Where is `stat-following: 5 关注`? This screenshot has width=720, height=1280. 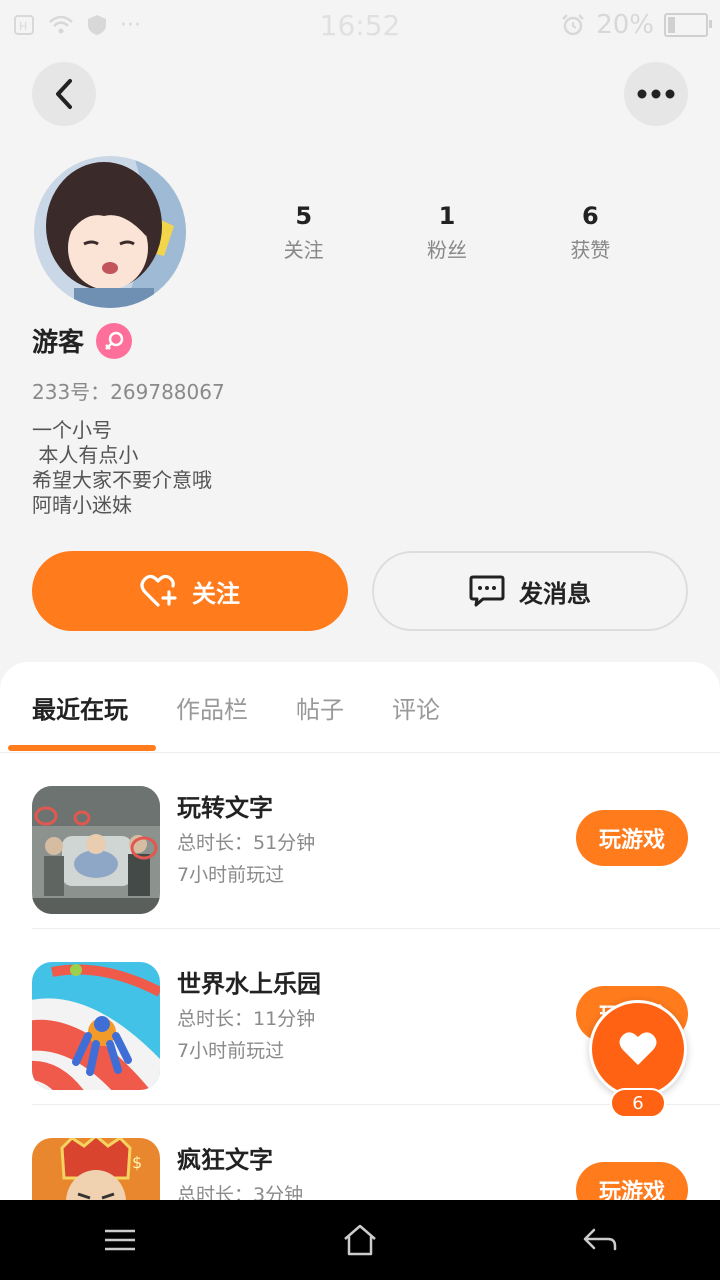 stat-following: 5 关注 is located at coordinates (303, 232).